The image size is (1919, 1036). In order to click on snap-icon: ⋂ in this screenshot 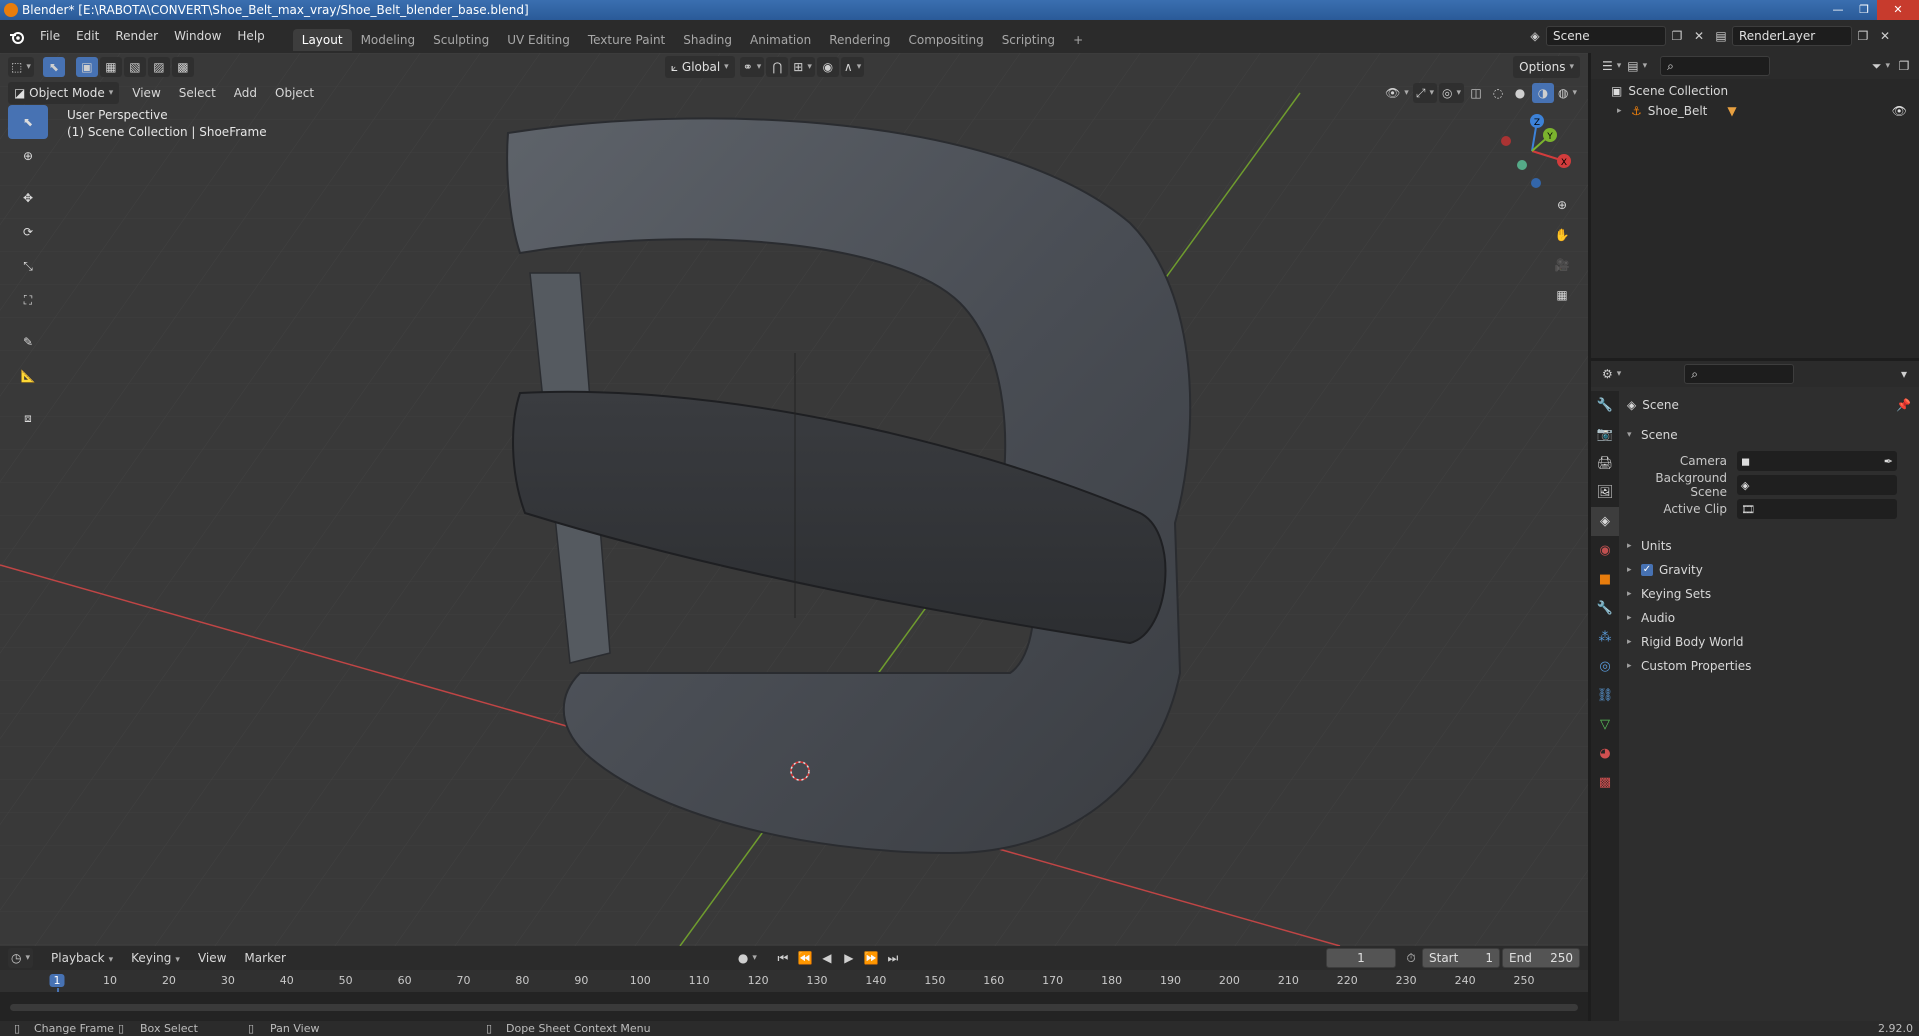, I will do `click(777, 67)`.